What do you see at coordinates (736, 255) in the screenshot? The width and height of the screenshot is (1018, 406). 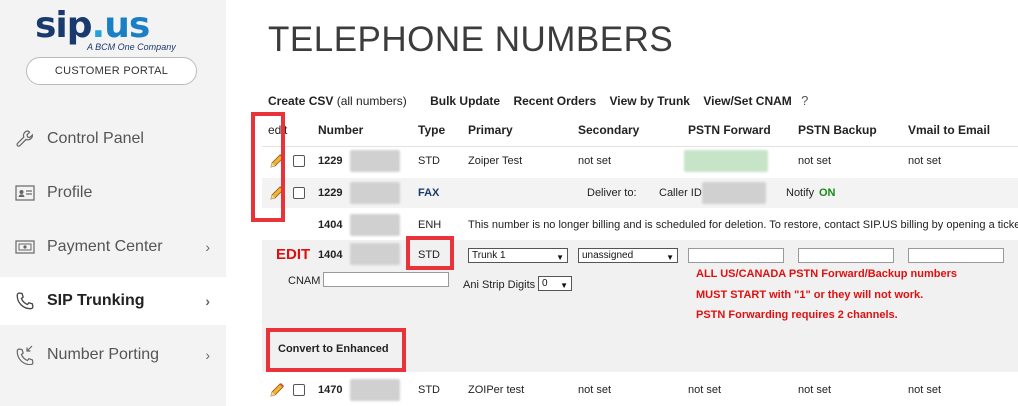 I see `pstn-forward-input` at bounding box center [736, 255].